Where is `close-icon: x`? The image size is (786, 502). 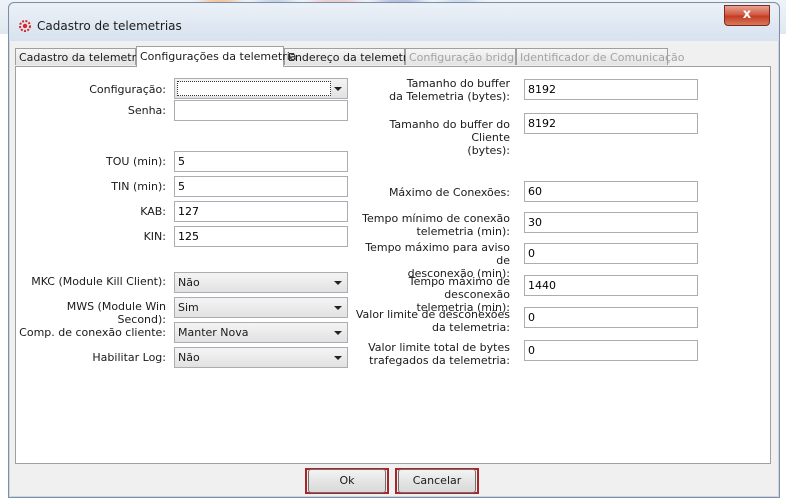 close-icon: x is located at coordinates (747, 14).